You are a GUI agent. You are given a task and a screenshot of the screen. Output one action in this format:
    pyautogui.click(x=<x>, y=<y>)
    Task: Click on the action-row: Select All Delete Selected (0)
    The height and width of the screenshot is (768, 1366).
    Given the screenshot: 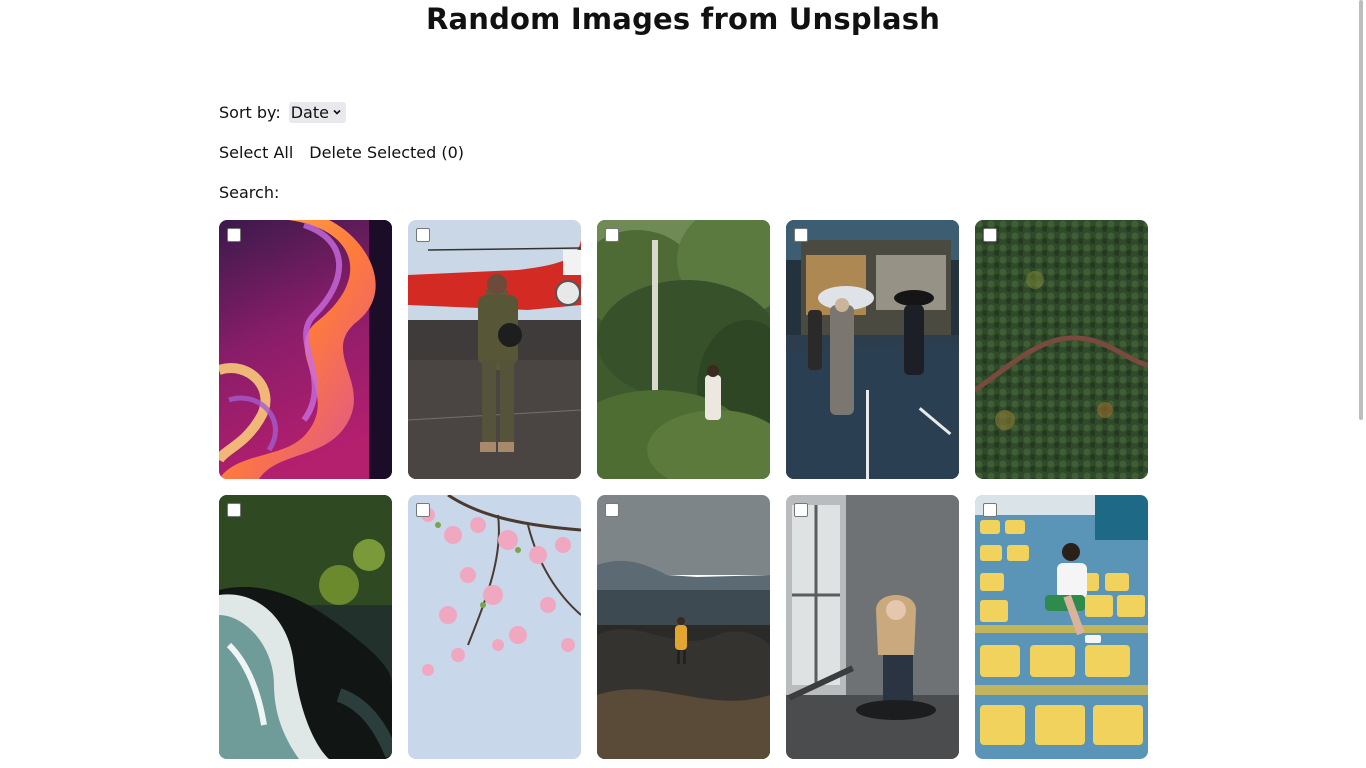 What is the action you would take?
    pyautogui.click(x=341, y=152)
    